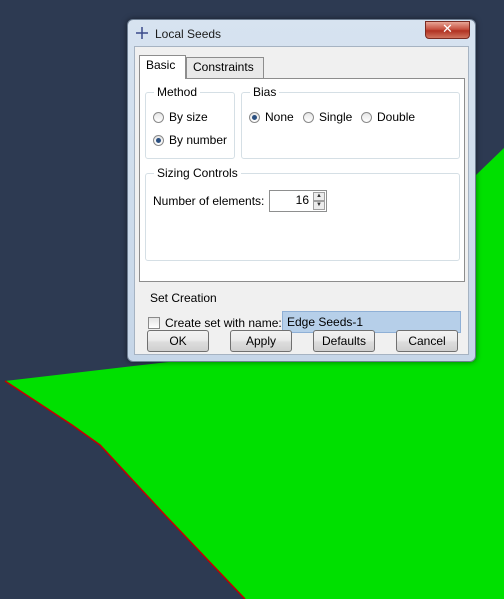  I want to click on spin-down-icon: ▼, so click(319, 205).